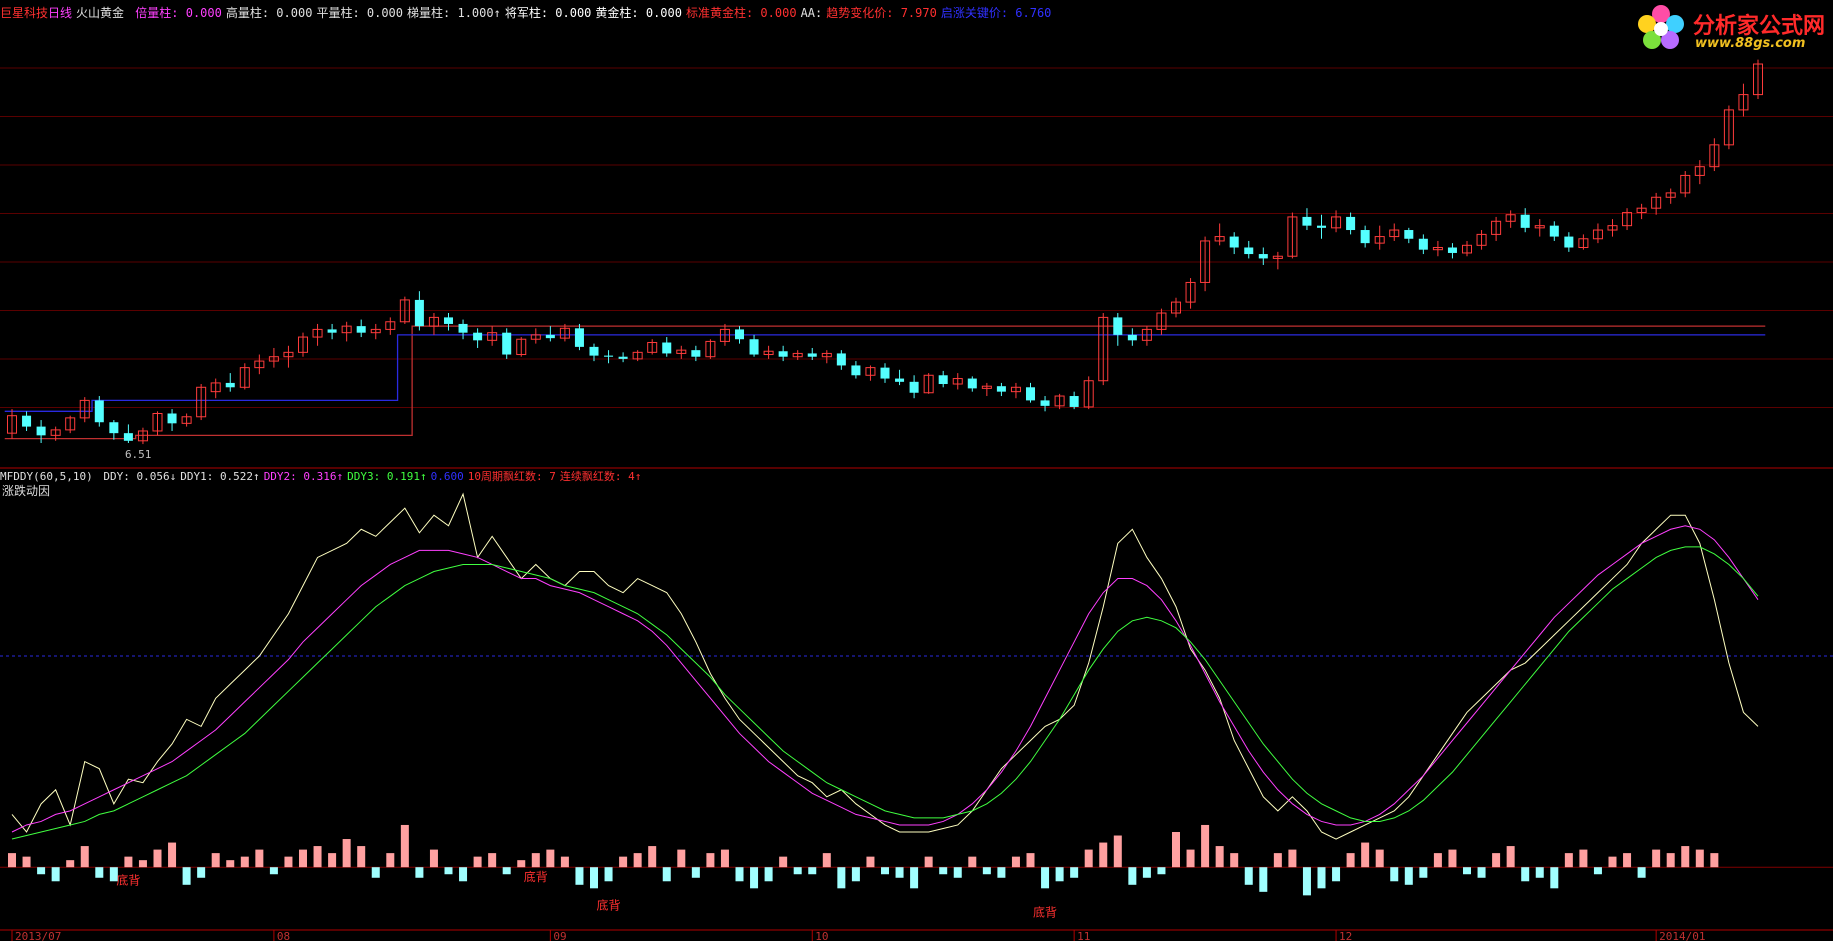 The image size is (1833, 941). Describe the element at coordinates (283, 935) in the screenshot. I see `time-axis-label: 08` at that location.